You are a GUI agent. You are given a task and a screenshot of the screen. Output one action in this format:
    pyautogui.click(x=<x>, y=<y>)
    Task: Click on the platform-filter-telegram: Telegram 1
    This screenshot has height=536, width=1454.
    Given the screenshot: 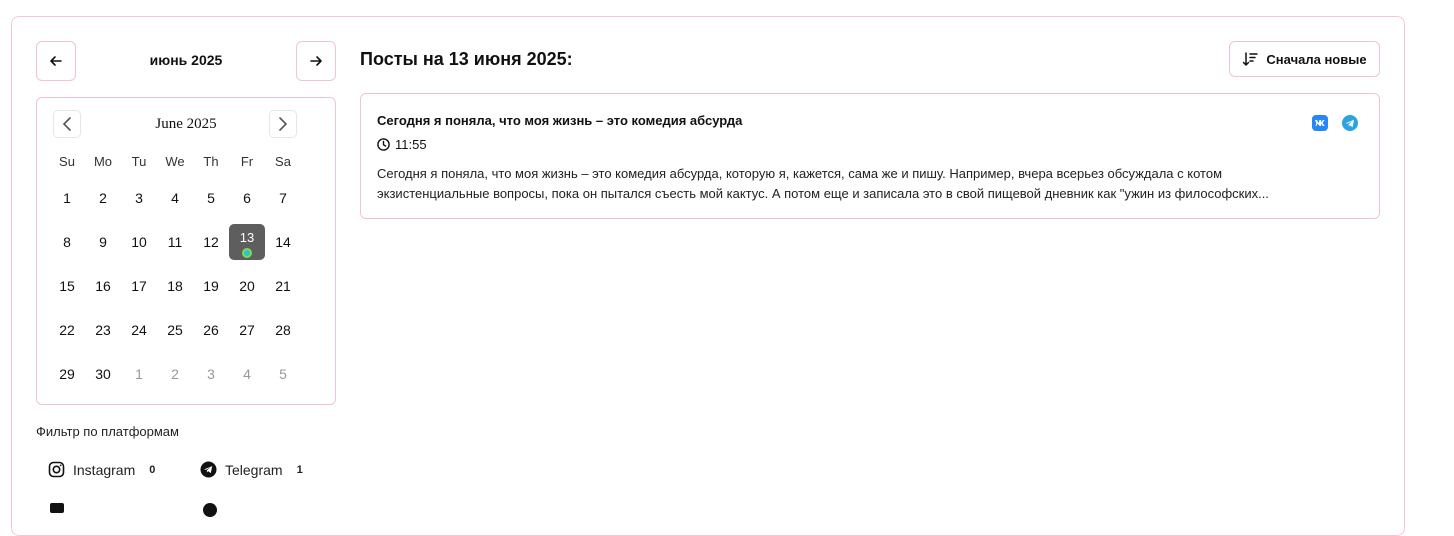 What is the action you would take?
    pyautogui.click(x=251, y=469)
    